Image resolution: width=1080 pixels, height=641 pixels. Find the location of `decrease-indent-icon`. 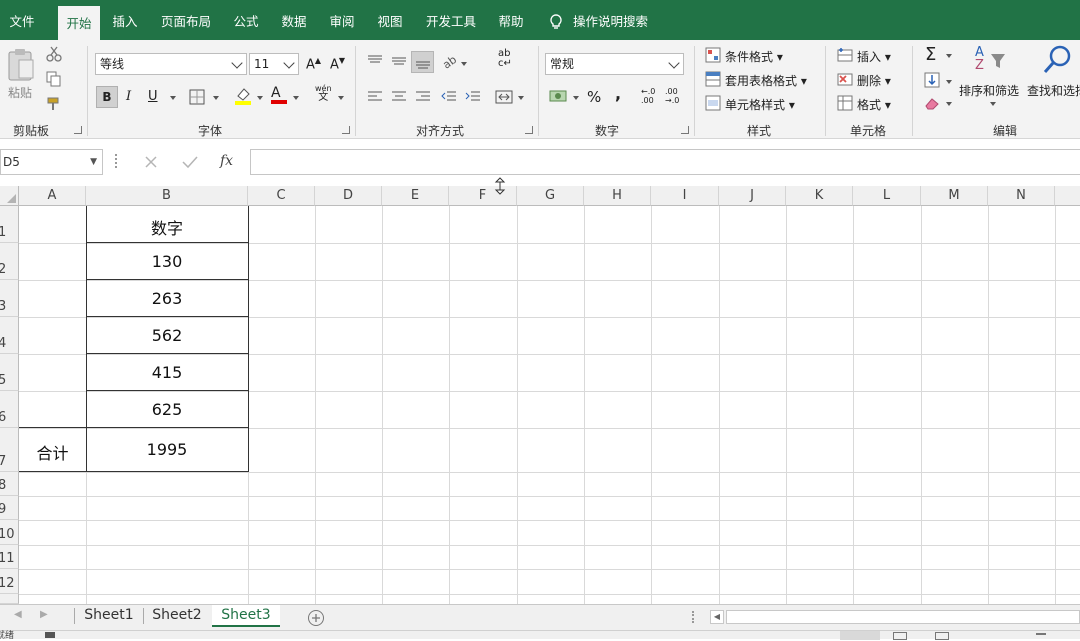

decrease-indent-icon is located at coordinates (449, 97).